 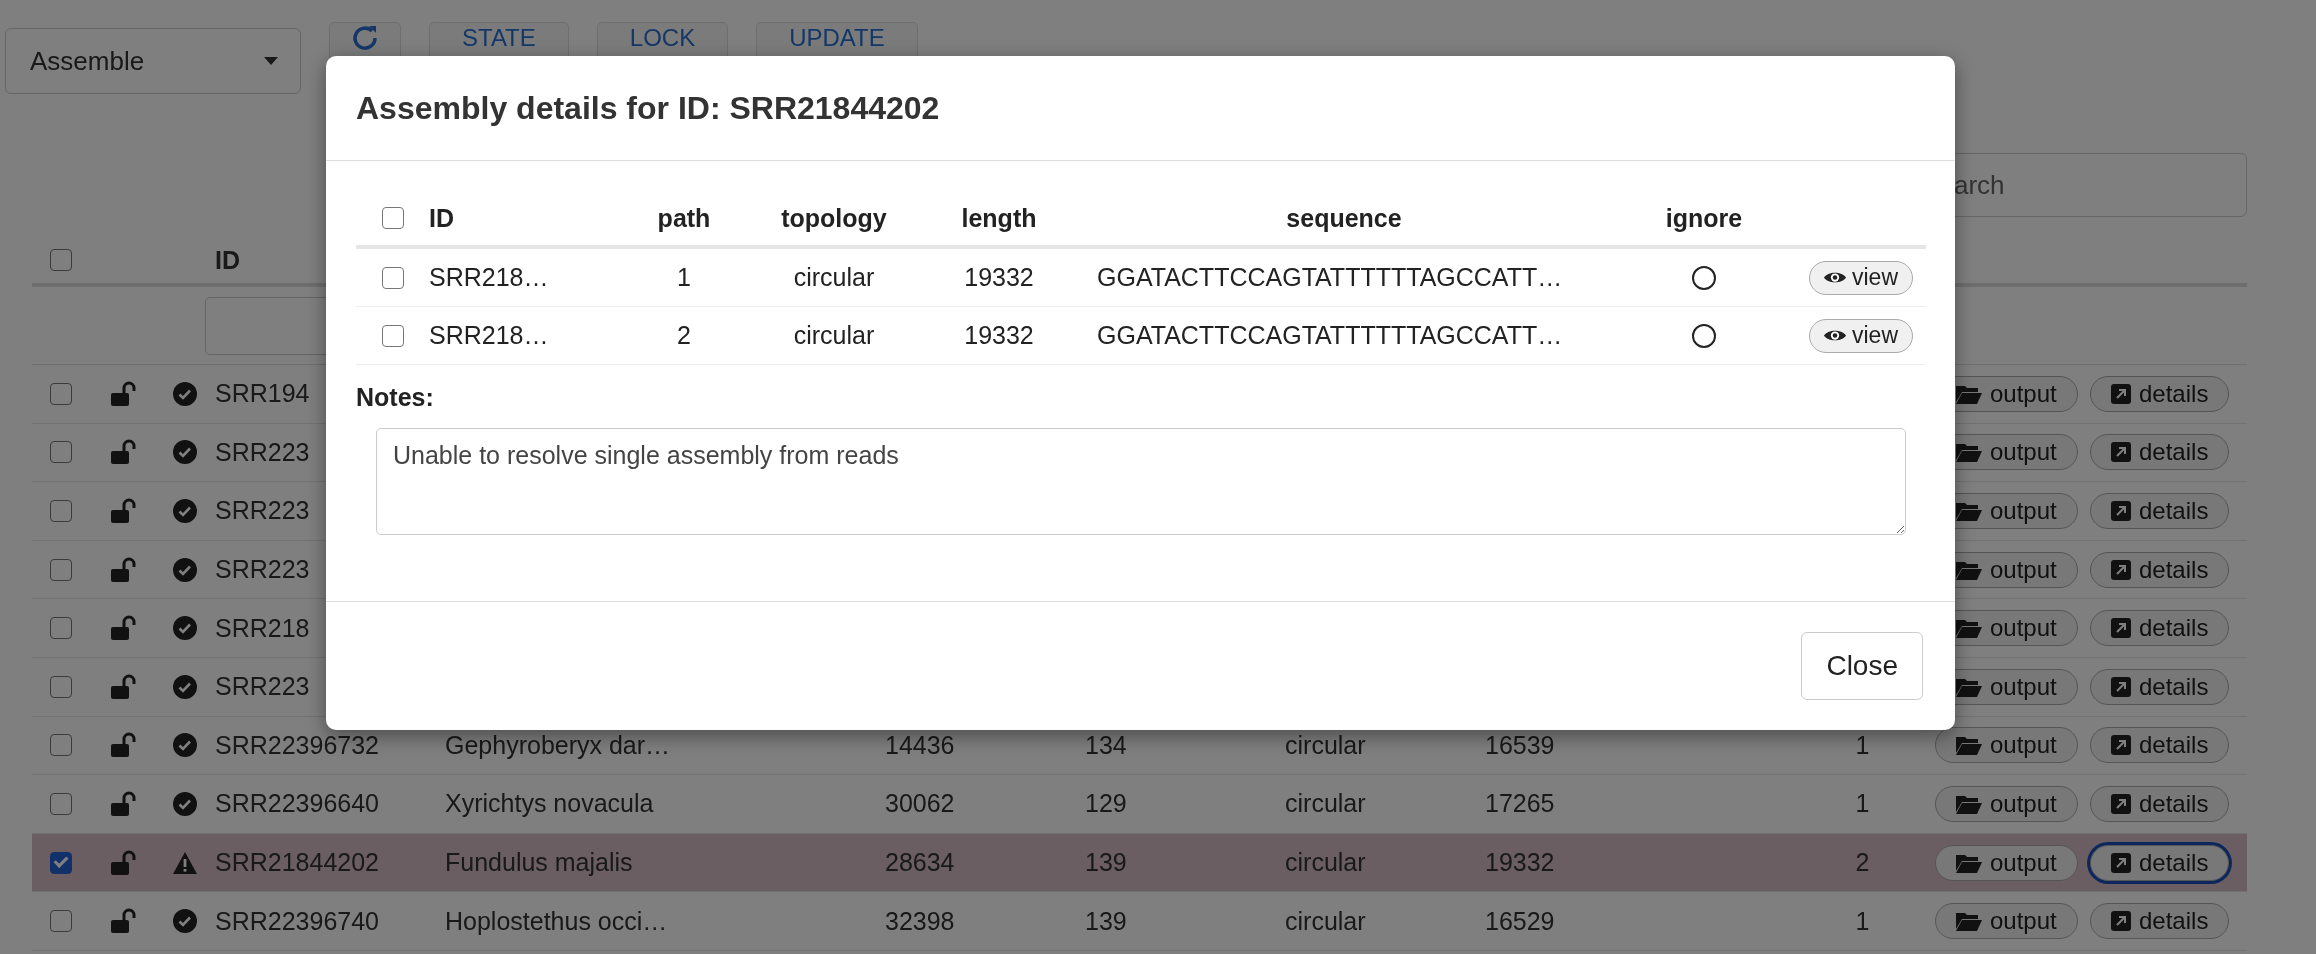 I want to click on table-cell: 134, so click(x=1106, y=745).